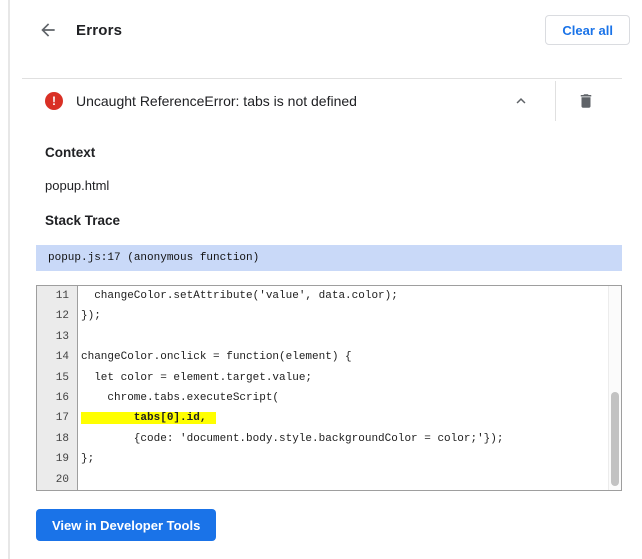  Describe the element at coordinates (57, 337) in the screenshot. I see `line-number: 13` at that location.